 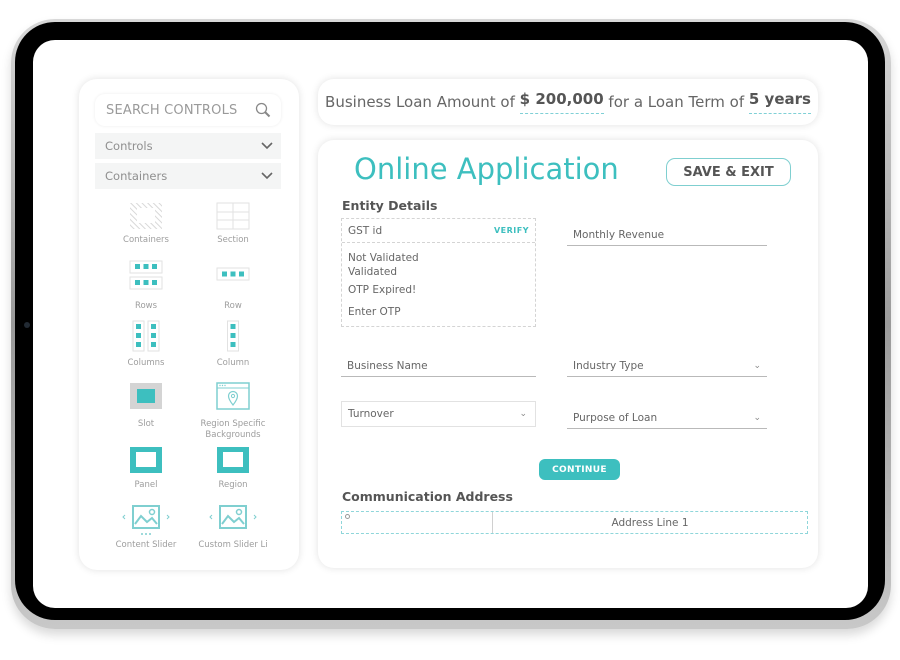 I want to click on column-icon, so click(x=233, y=336).